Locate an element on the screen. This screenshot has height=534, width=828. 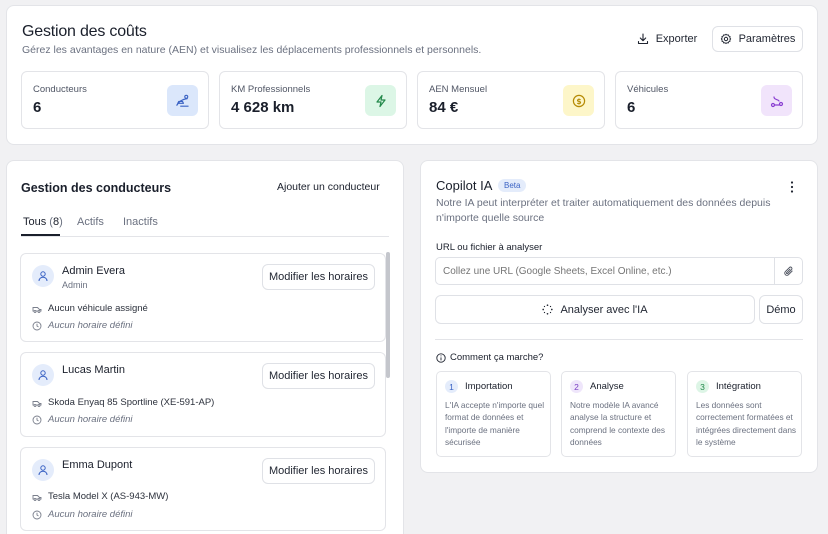
drivers-panel-title: Gestion des conducteurs is located at coordinates (96, 188).